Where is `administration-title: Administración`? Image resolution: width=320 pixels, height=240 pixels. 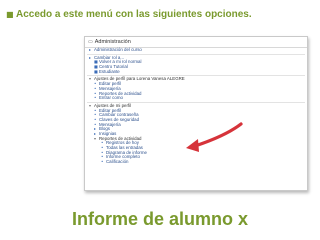 administration-title: Administración is located at coordinates (112, 42).